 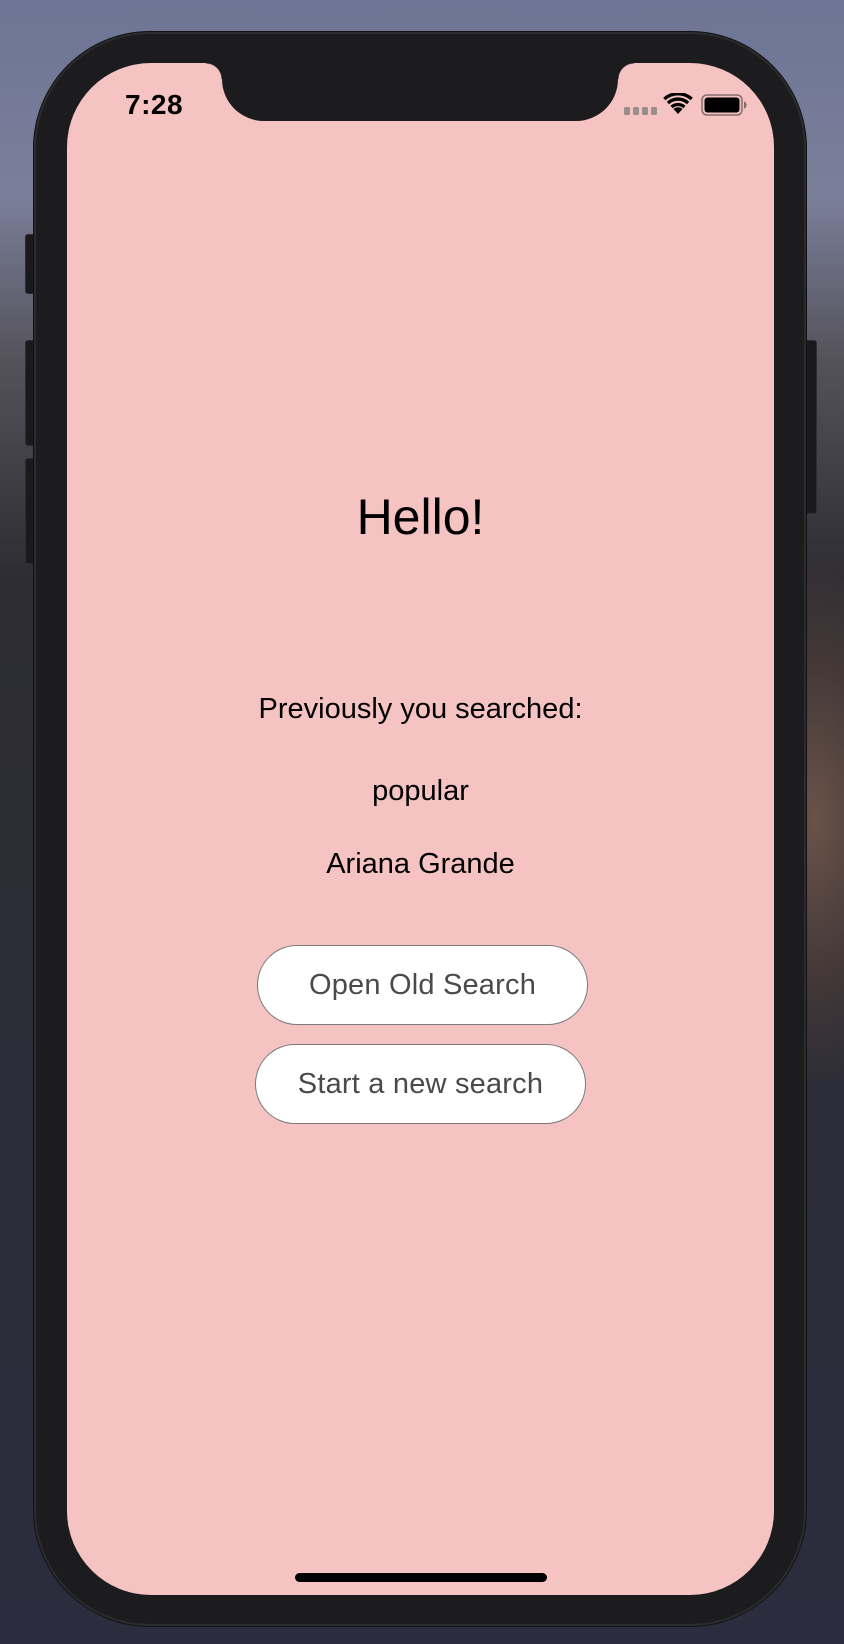 What do you see at coordinates (420, 92) in the screenshot?
I see `notch` at bounding box center [420, 92].